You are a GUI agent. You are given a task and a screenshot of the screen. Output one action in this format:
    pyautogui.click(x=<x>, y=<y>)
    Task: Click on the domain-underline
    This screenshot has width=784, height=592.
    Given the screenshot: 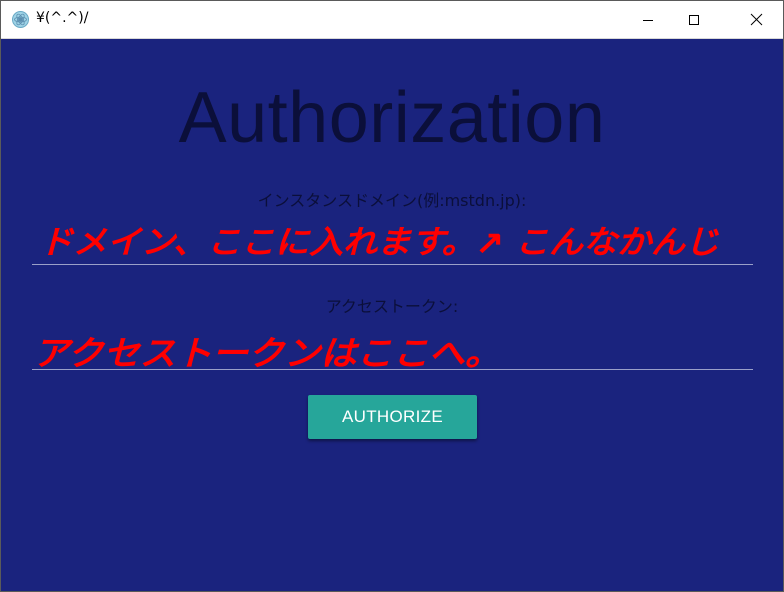 What is the action you would take?
    pyautogui.click(x=392, y=264)
    